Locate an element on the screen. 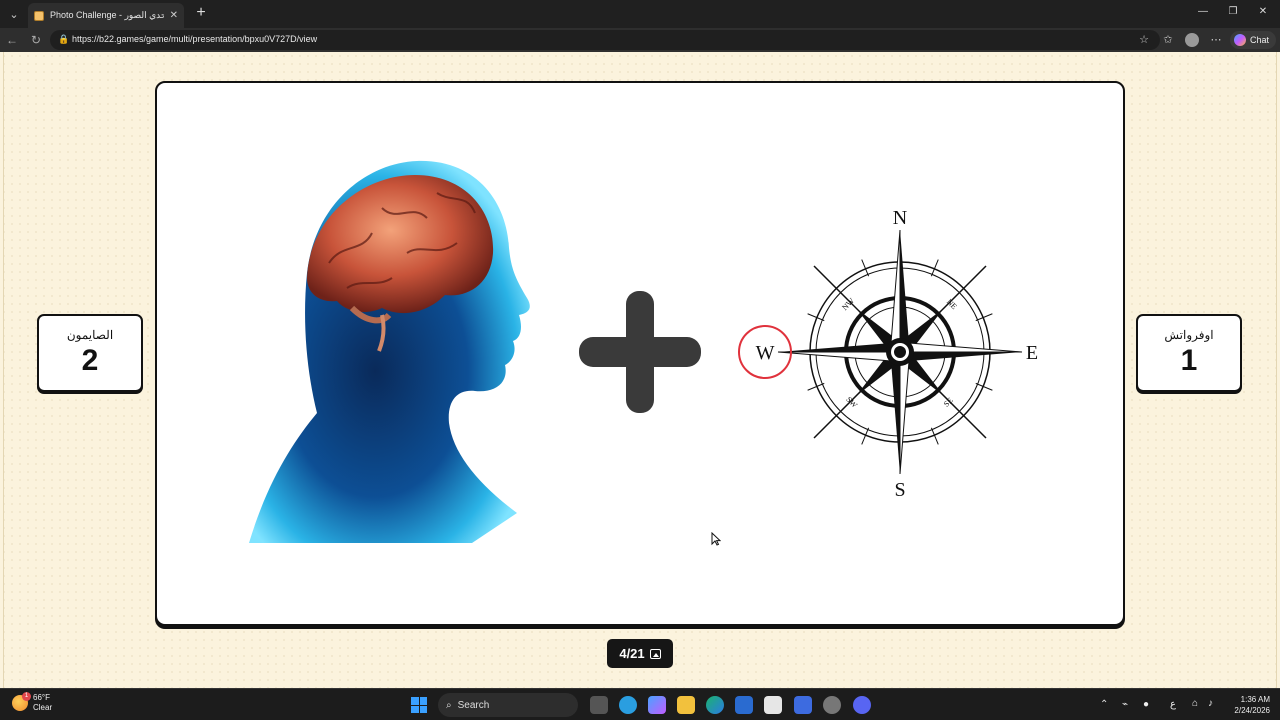 This screenshot has height=720, width=1280. left-player-name: الصايمون is located at coordinates (90, 335).